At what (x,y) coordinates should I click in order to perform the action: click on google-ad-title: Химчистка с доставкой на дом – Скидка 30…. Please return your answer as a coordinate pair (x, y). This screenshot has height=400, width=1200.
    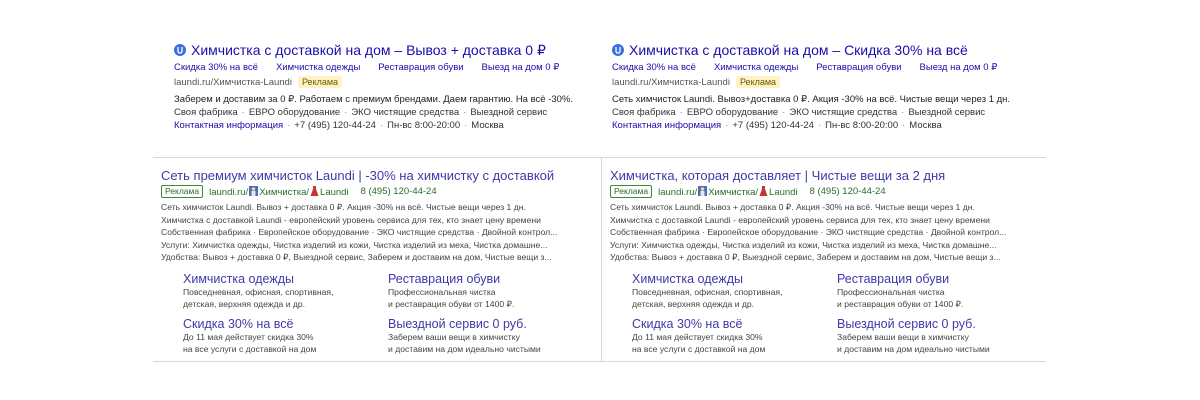
    Looking at the image, I should click on (798, 50).